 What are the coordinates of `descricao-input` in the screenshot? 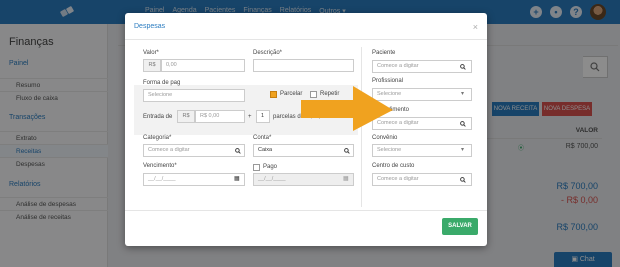 It's located at (303, 65).